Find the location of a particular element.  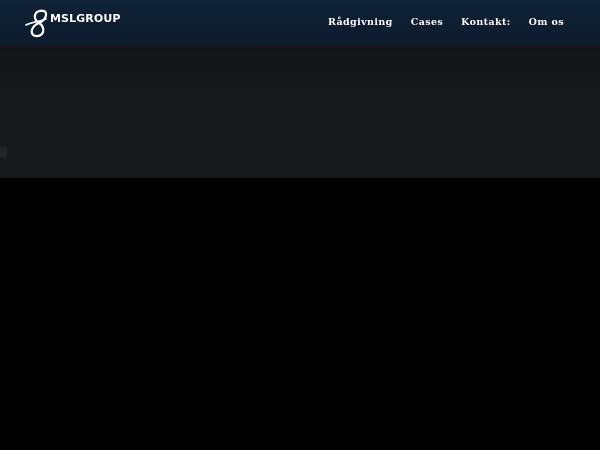

site-header: MSLGROUP Rådgivning Cases Kontakt: Om os is located at coordinates (300, 23).